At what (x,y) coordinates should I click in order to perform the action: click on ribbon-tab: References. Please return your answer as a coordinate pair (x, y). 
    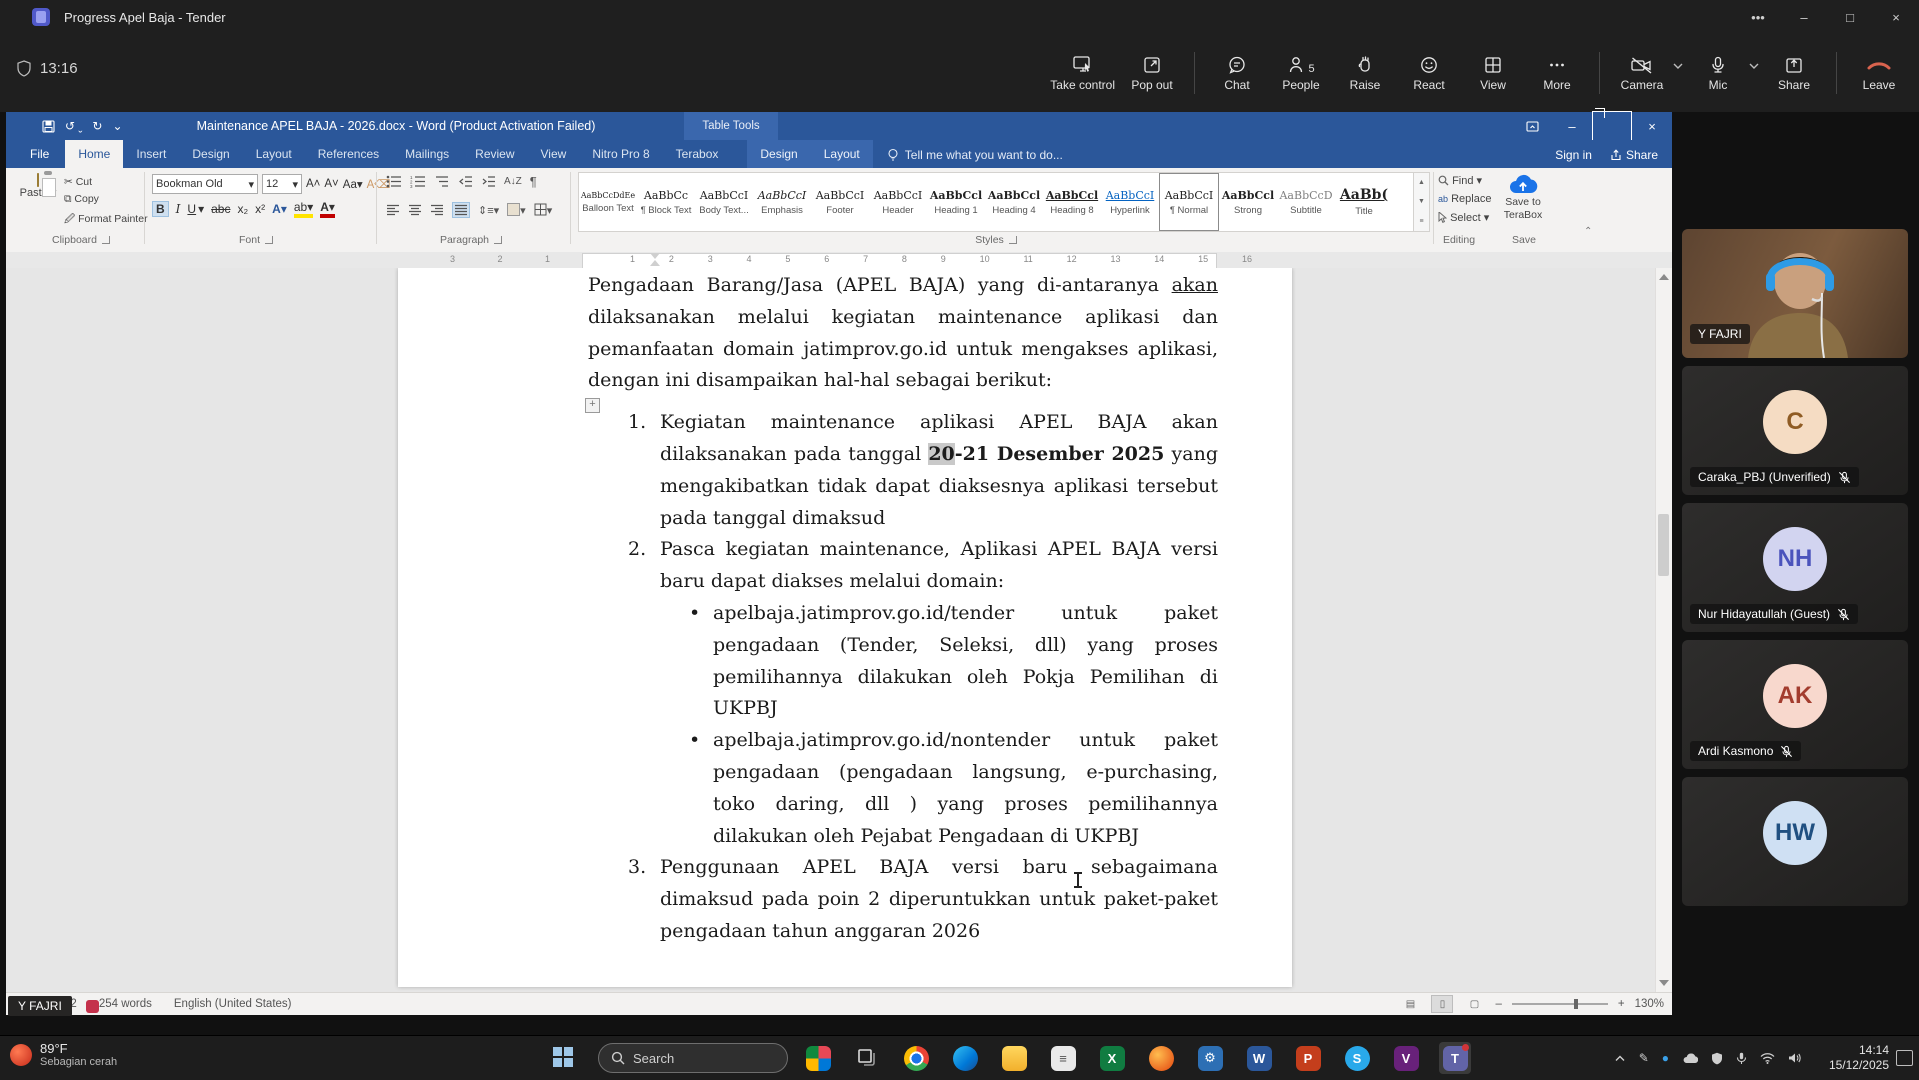
    Looking at the image, I should click on (348, 154).